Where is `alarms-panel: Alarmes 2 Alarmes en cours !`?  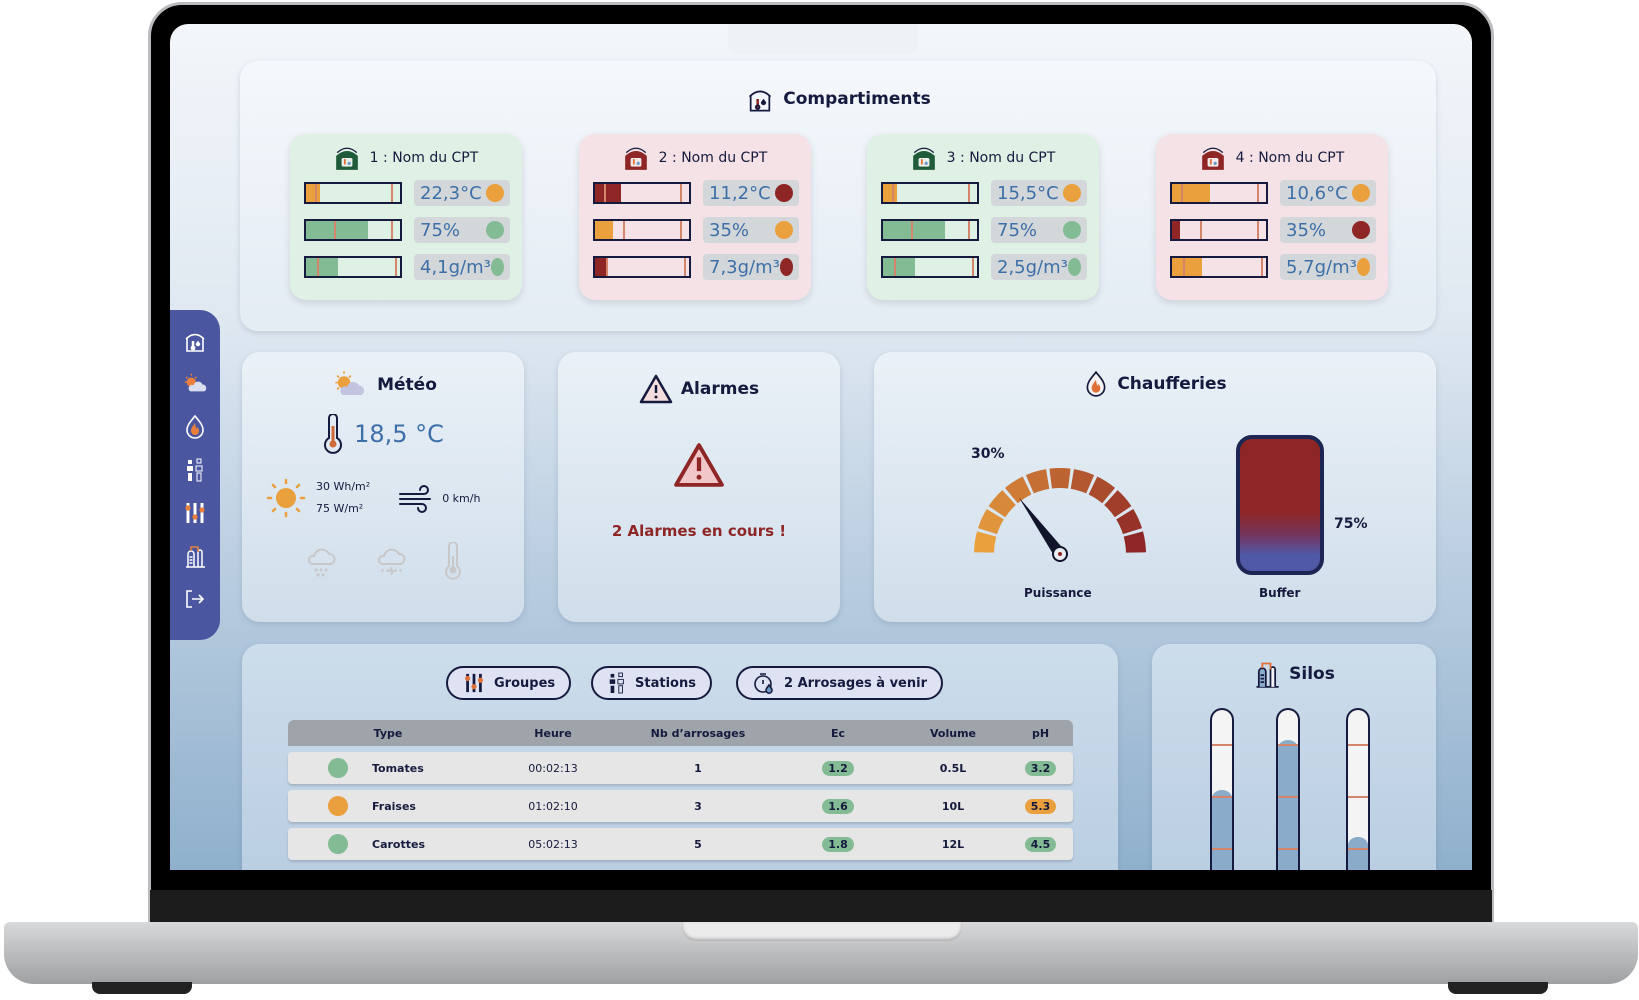
alarms-panel: Alarmes 2 Alarmes en cours ! is located at coordinates (699, 487).